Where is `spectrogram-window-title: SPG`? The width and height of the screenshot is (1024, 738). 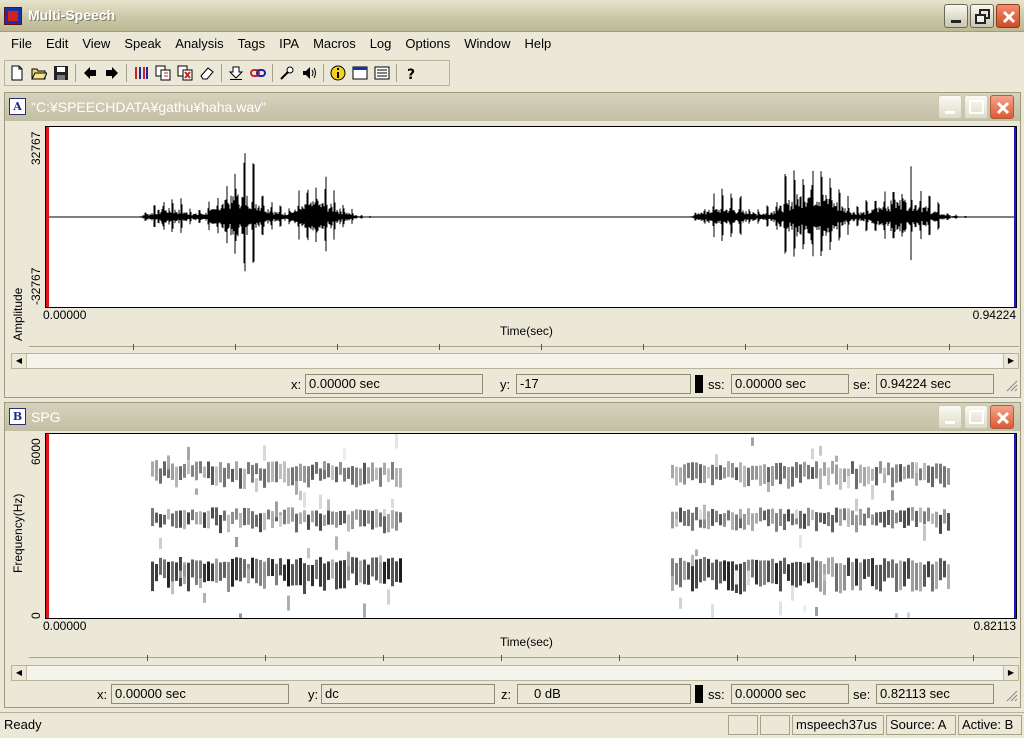
spectrogram-window-title: SPG is located at coordinates (46, 417).